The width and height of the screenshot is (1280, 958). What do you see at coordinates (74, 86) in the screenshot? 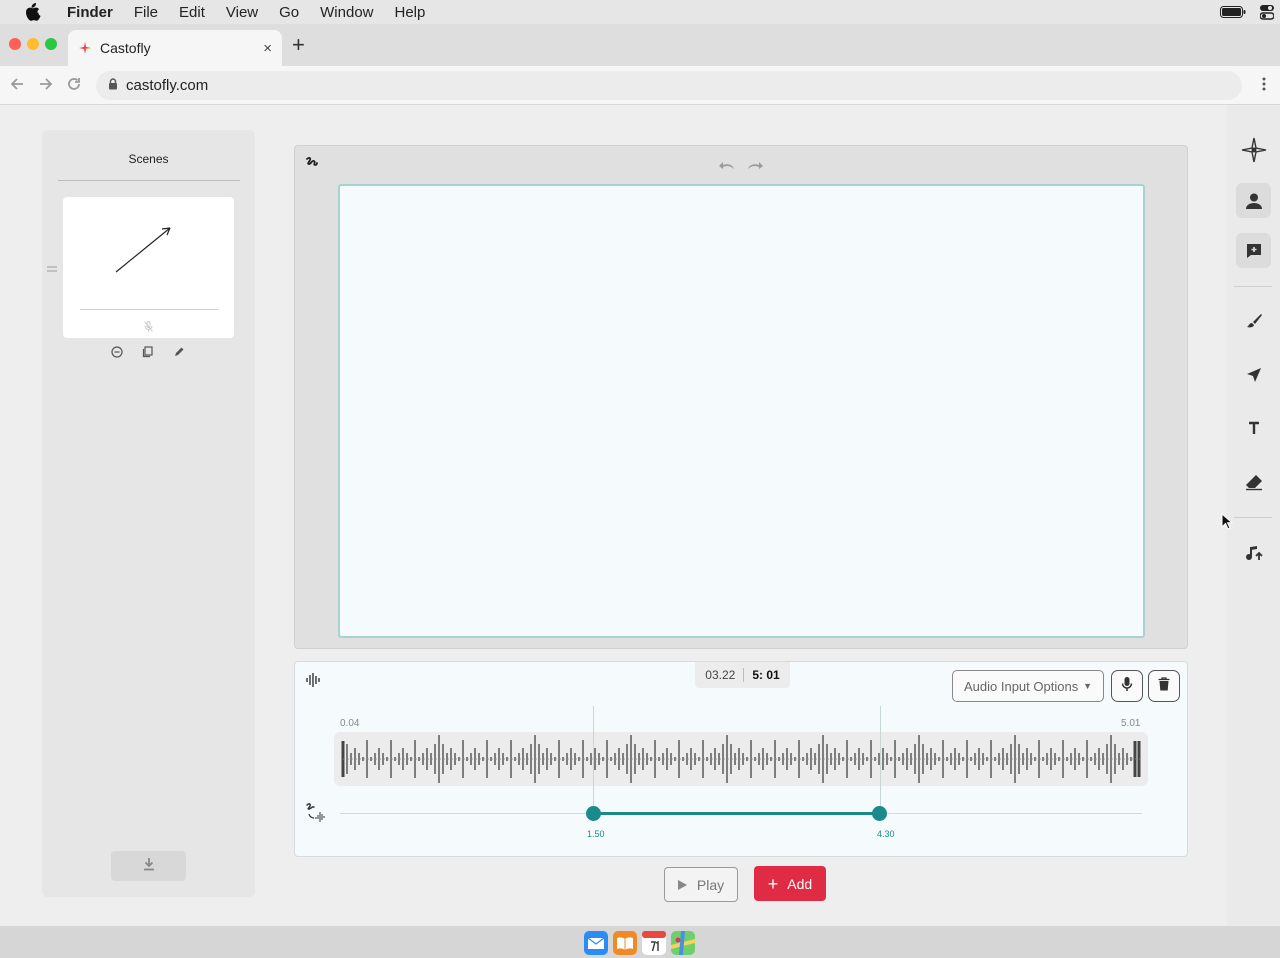
I see `reload-icon` at bounding box center [74, 86].